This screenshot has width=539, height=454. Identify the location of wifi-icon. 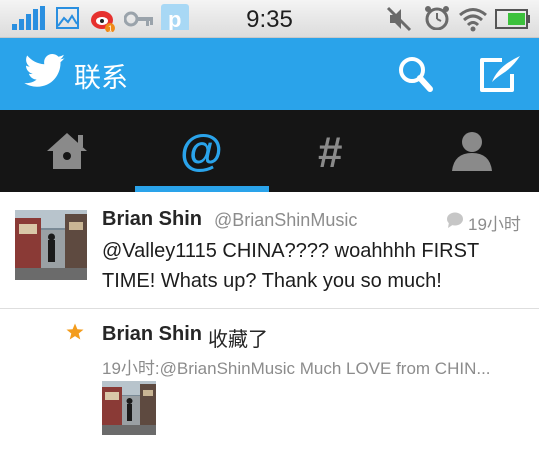
(473, 20).